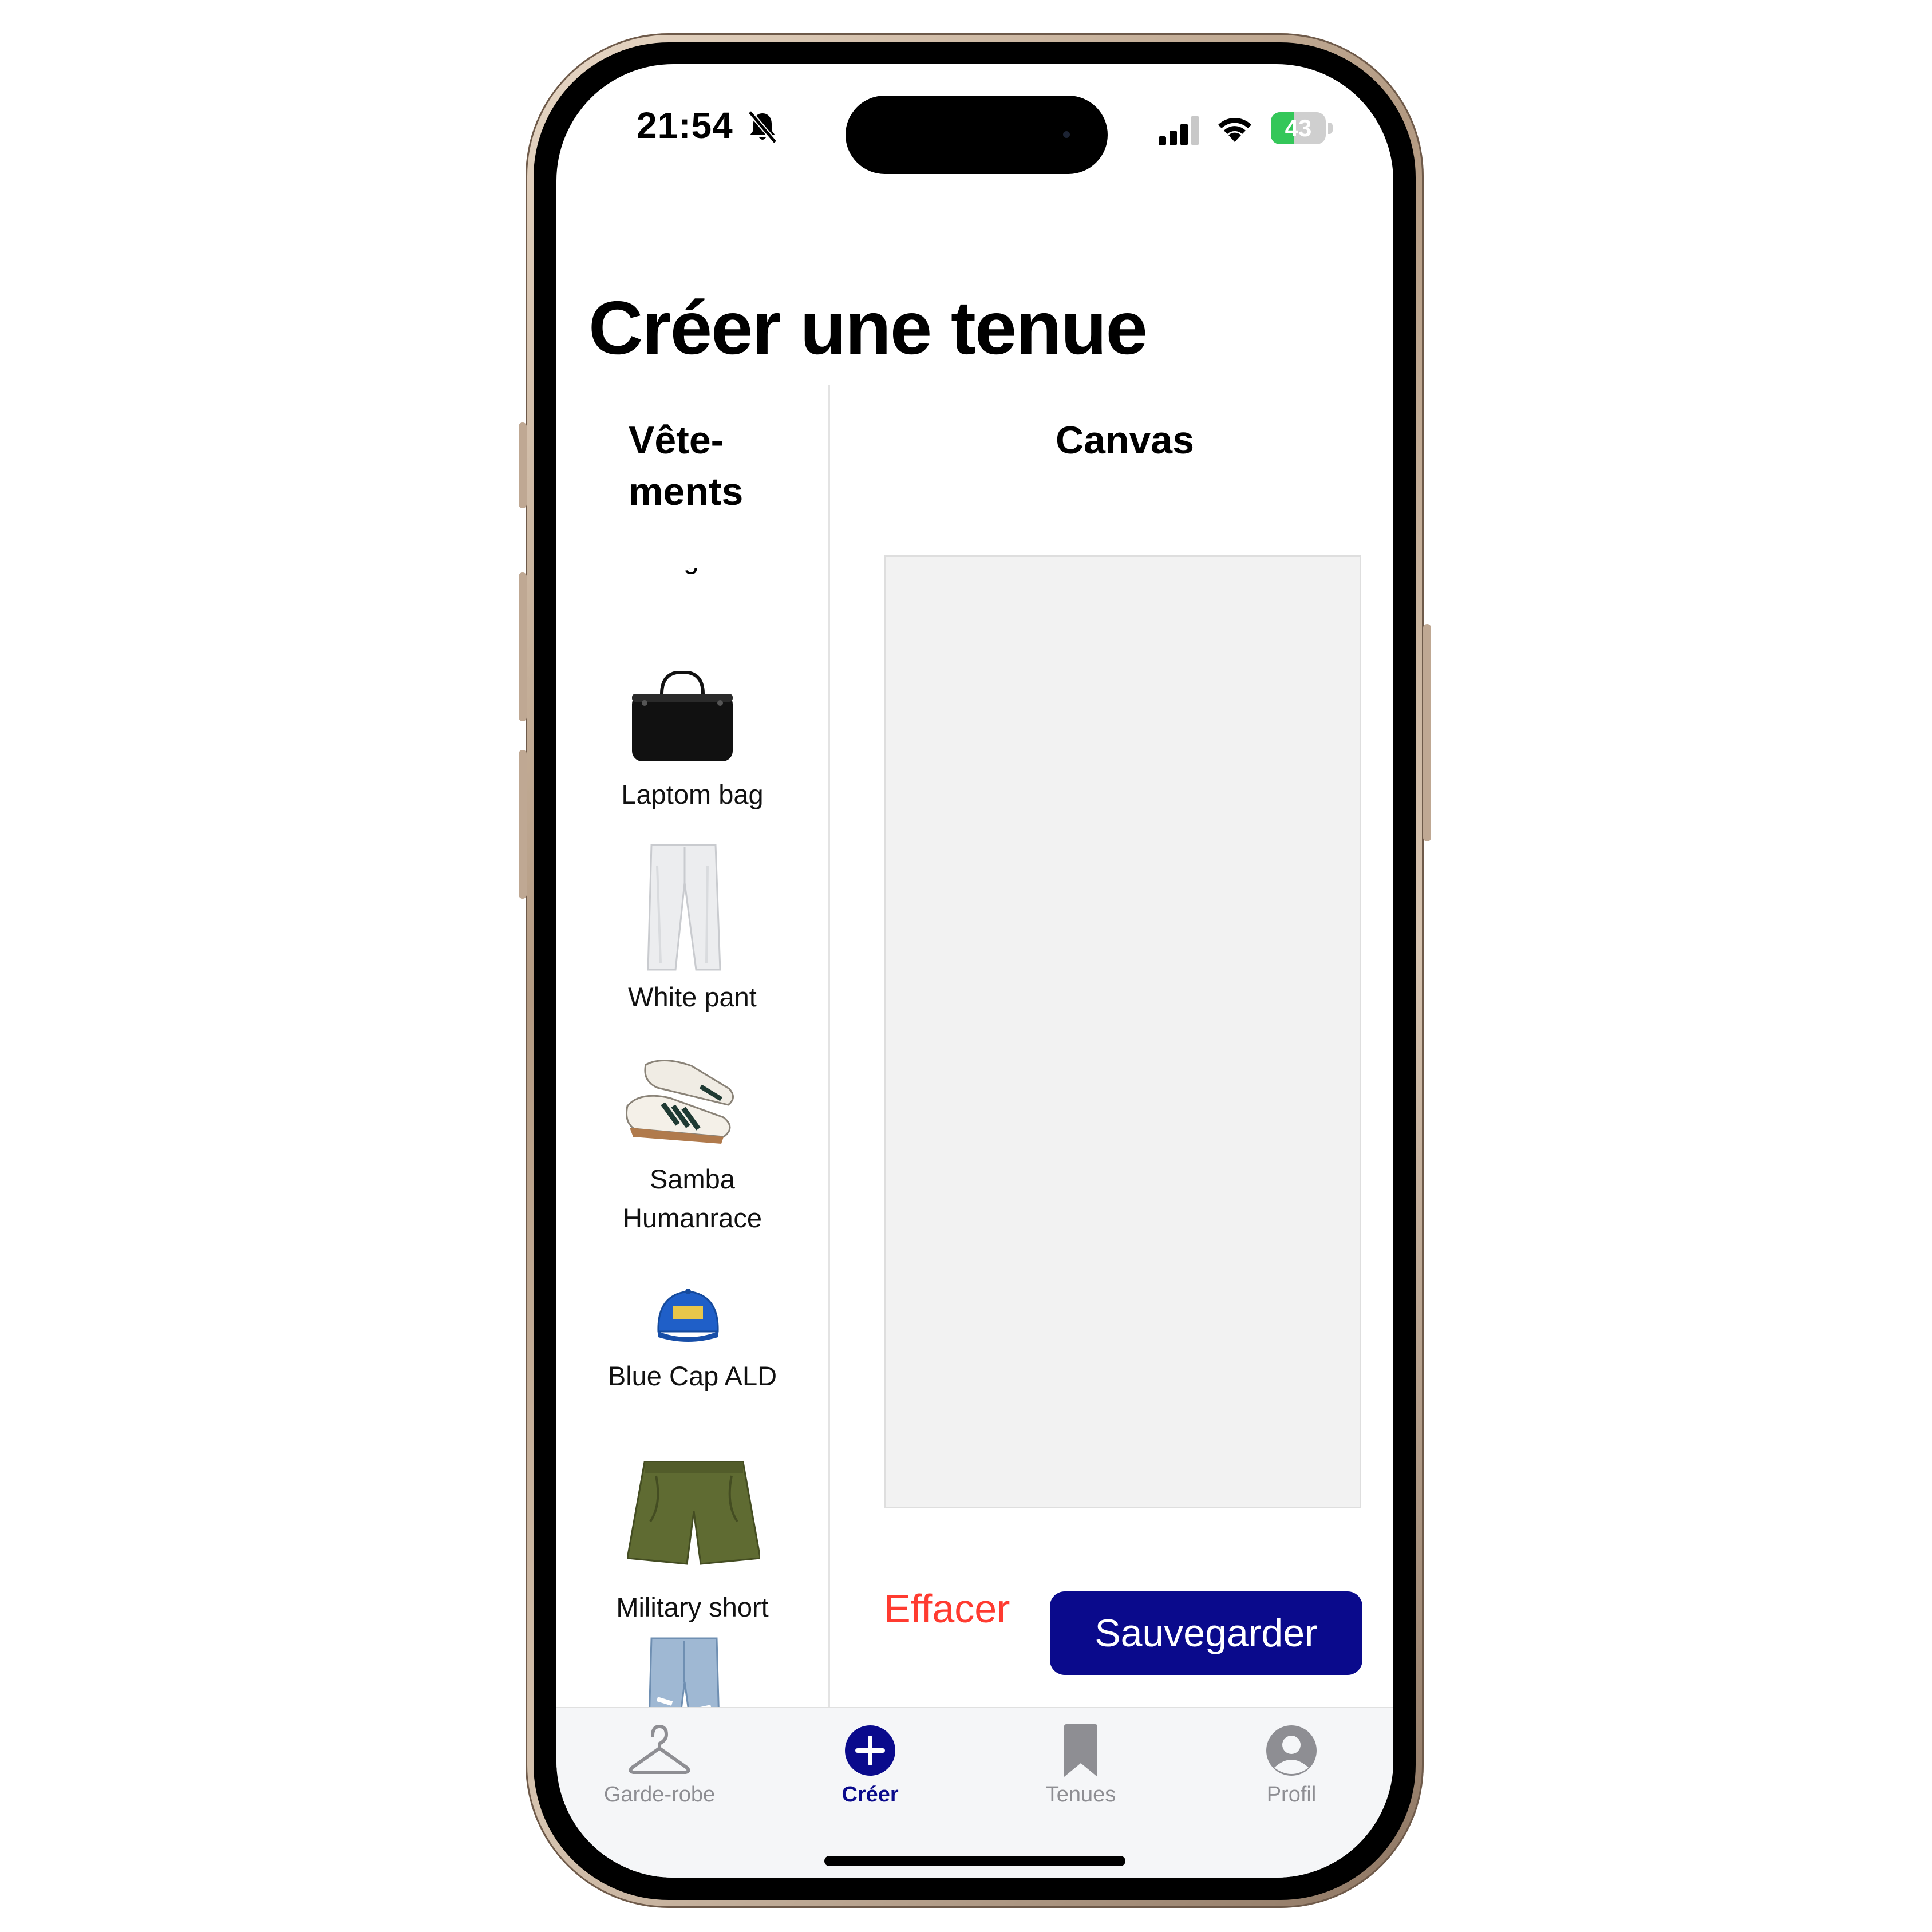 The width and height of the screenshot is (1932, 1932). What do you see at coordinates (682, 716) in the screenshot?
I see `laptop-bag-image` at bounding box center [682, 716].